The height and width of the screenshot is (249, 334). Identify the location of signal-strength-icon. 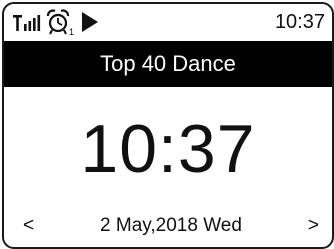
(27, 23).